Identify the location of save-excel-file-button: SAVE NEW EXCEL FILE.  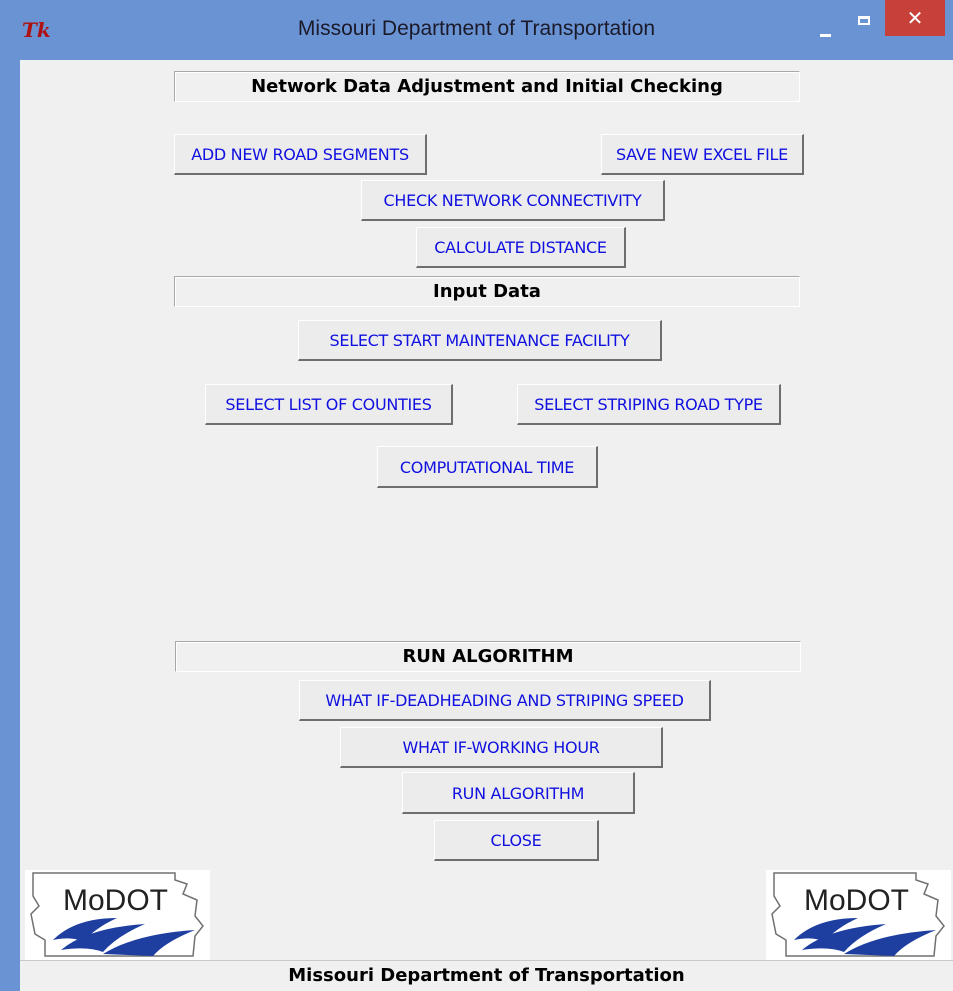
(702, 154).